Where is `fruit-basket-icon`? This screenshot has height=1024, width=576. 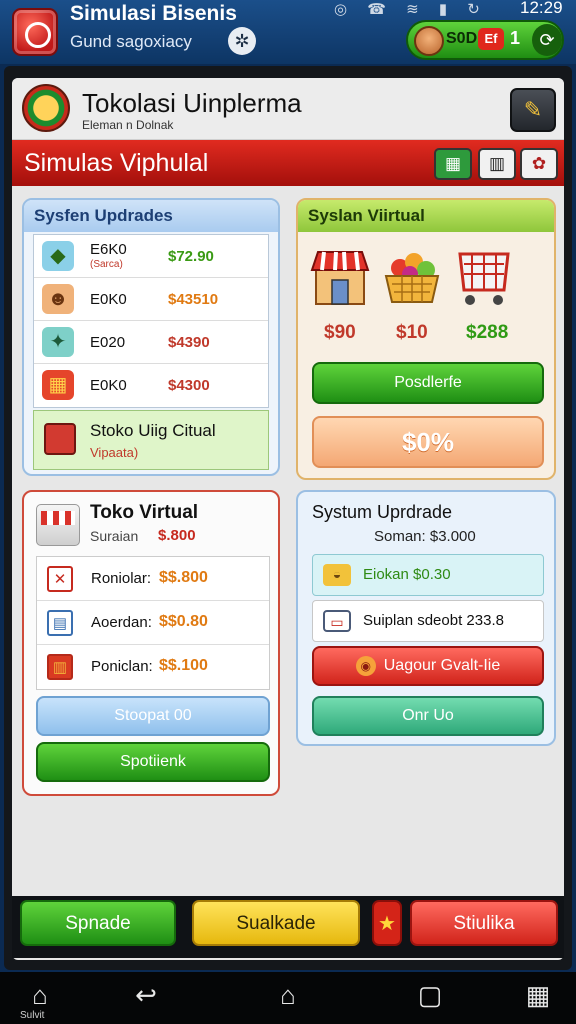 fruit-basket-icon is located at coordinates (412, 277).